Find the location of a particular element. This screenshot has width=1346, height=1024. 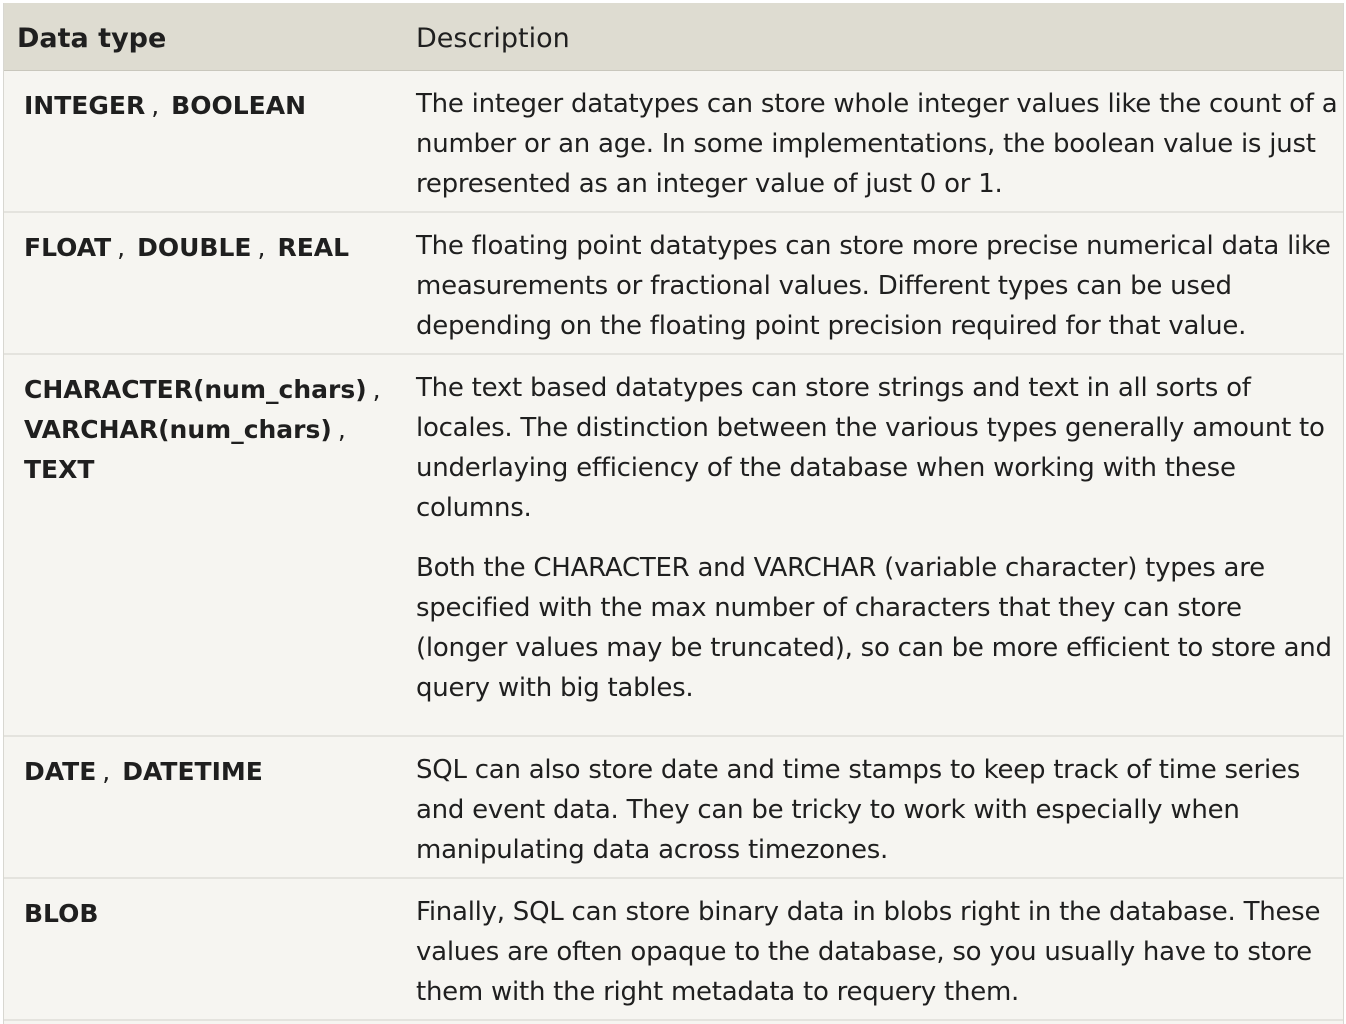

type-cell: DATE, DATETIME is located at coordinates (209, 772).